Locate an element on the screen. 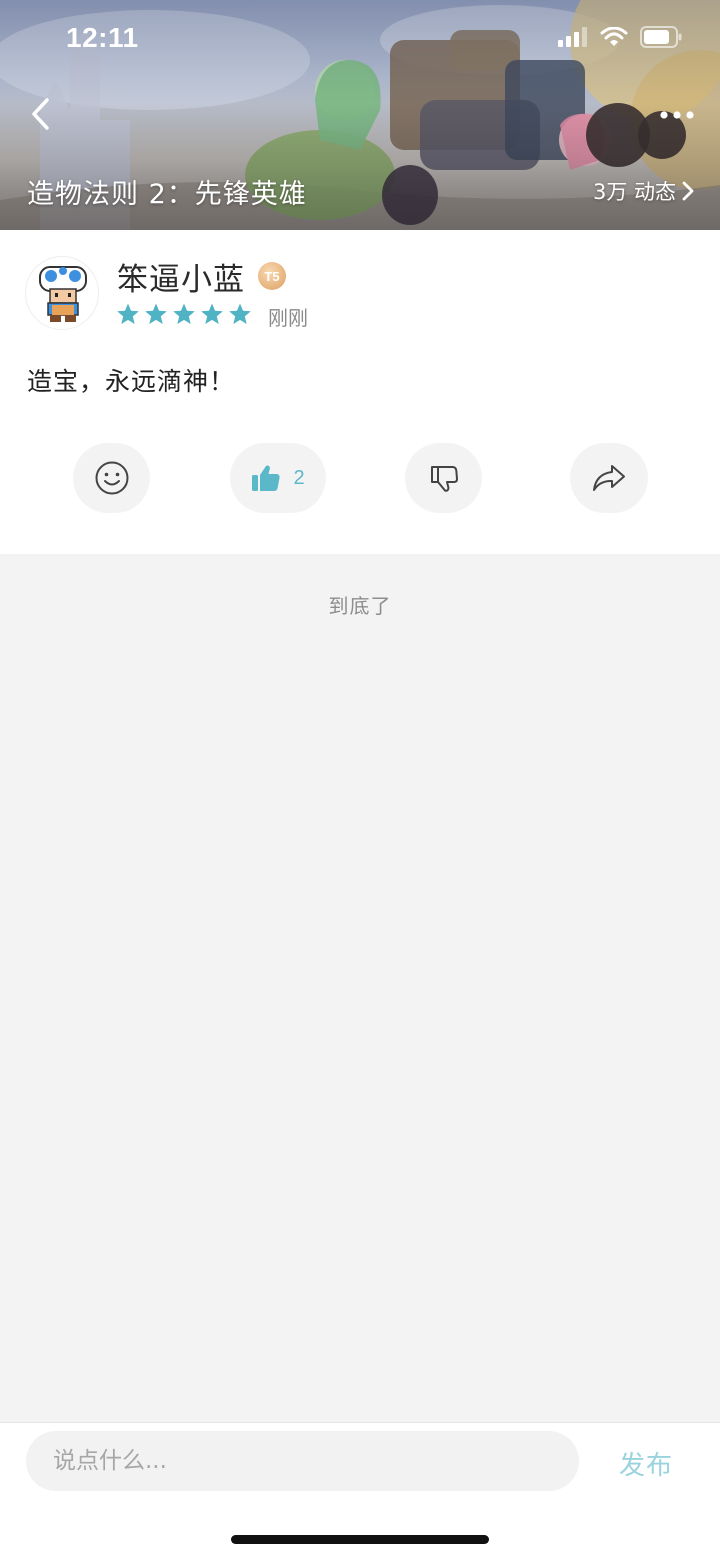  more-dots-icon is located at coordinates (677, 115).